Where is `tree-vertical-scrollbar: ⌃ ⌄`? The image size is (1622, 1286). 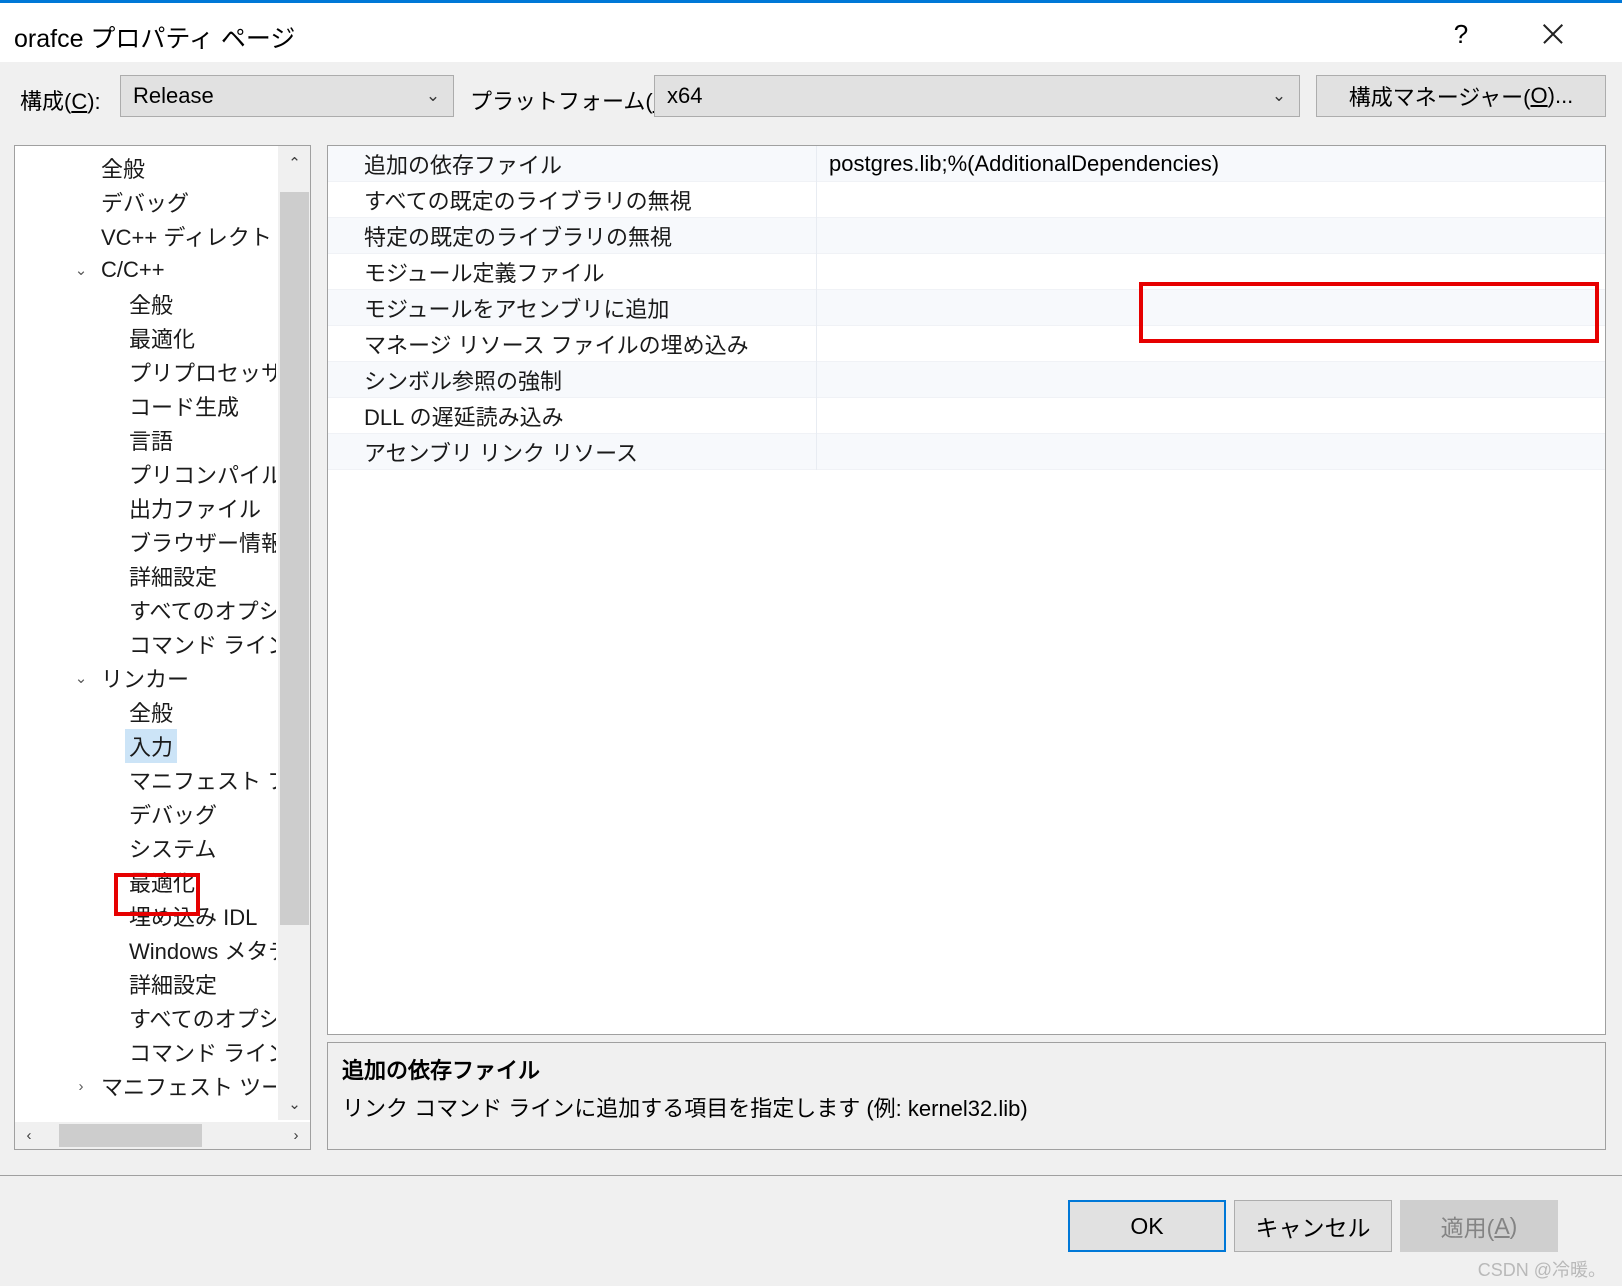
tree-vertical-scrollbar: ⌃ ⌄ is located at coordinates (293, 633).